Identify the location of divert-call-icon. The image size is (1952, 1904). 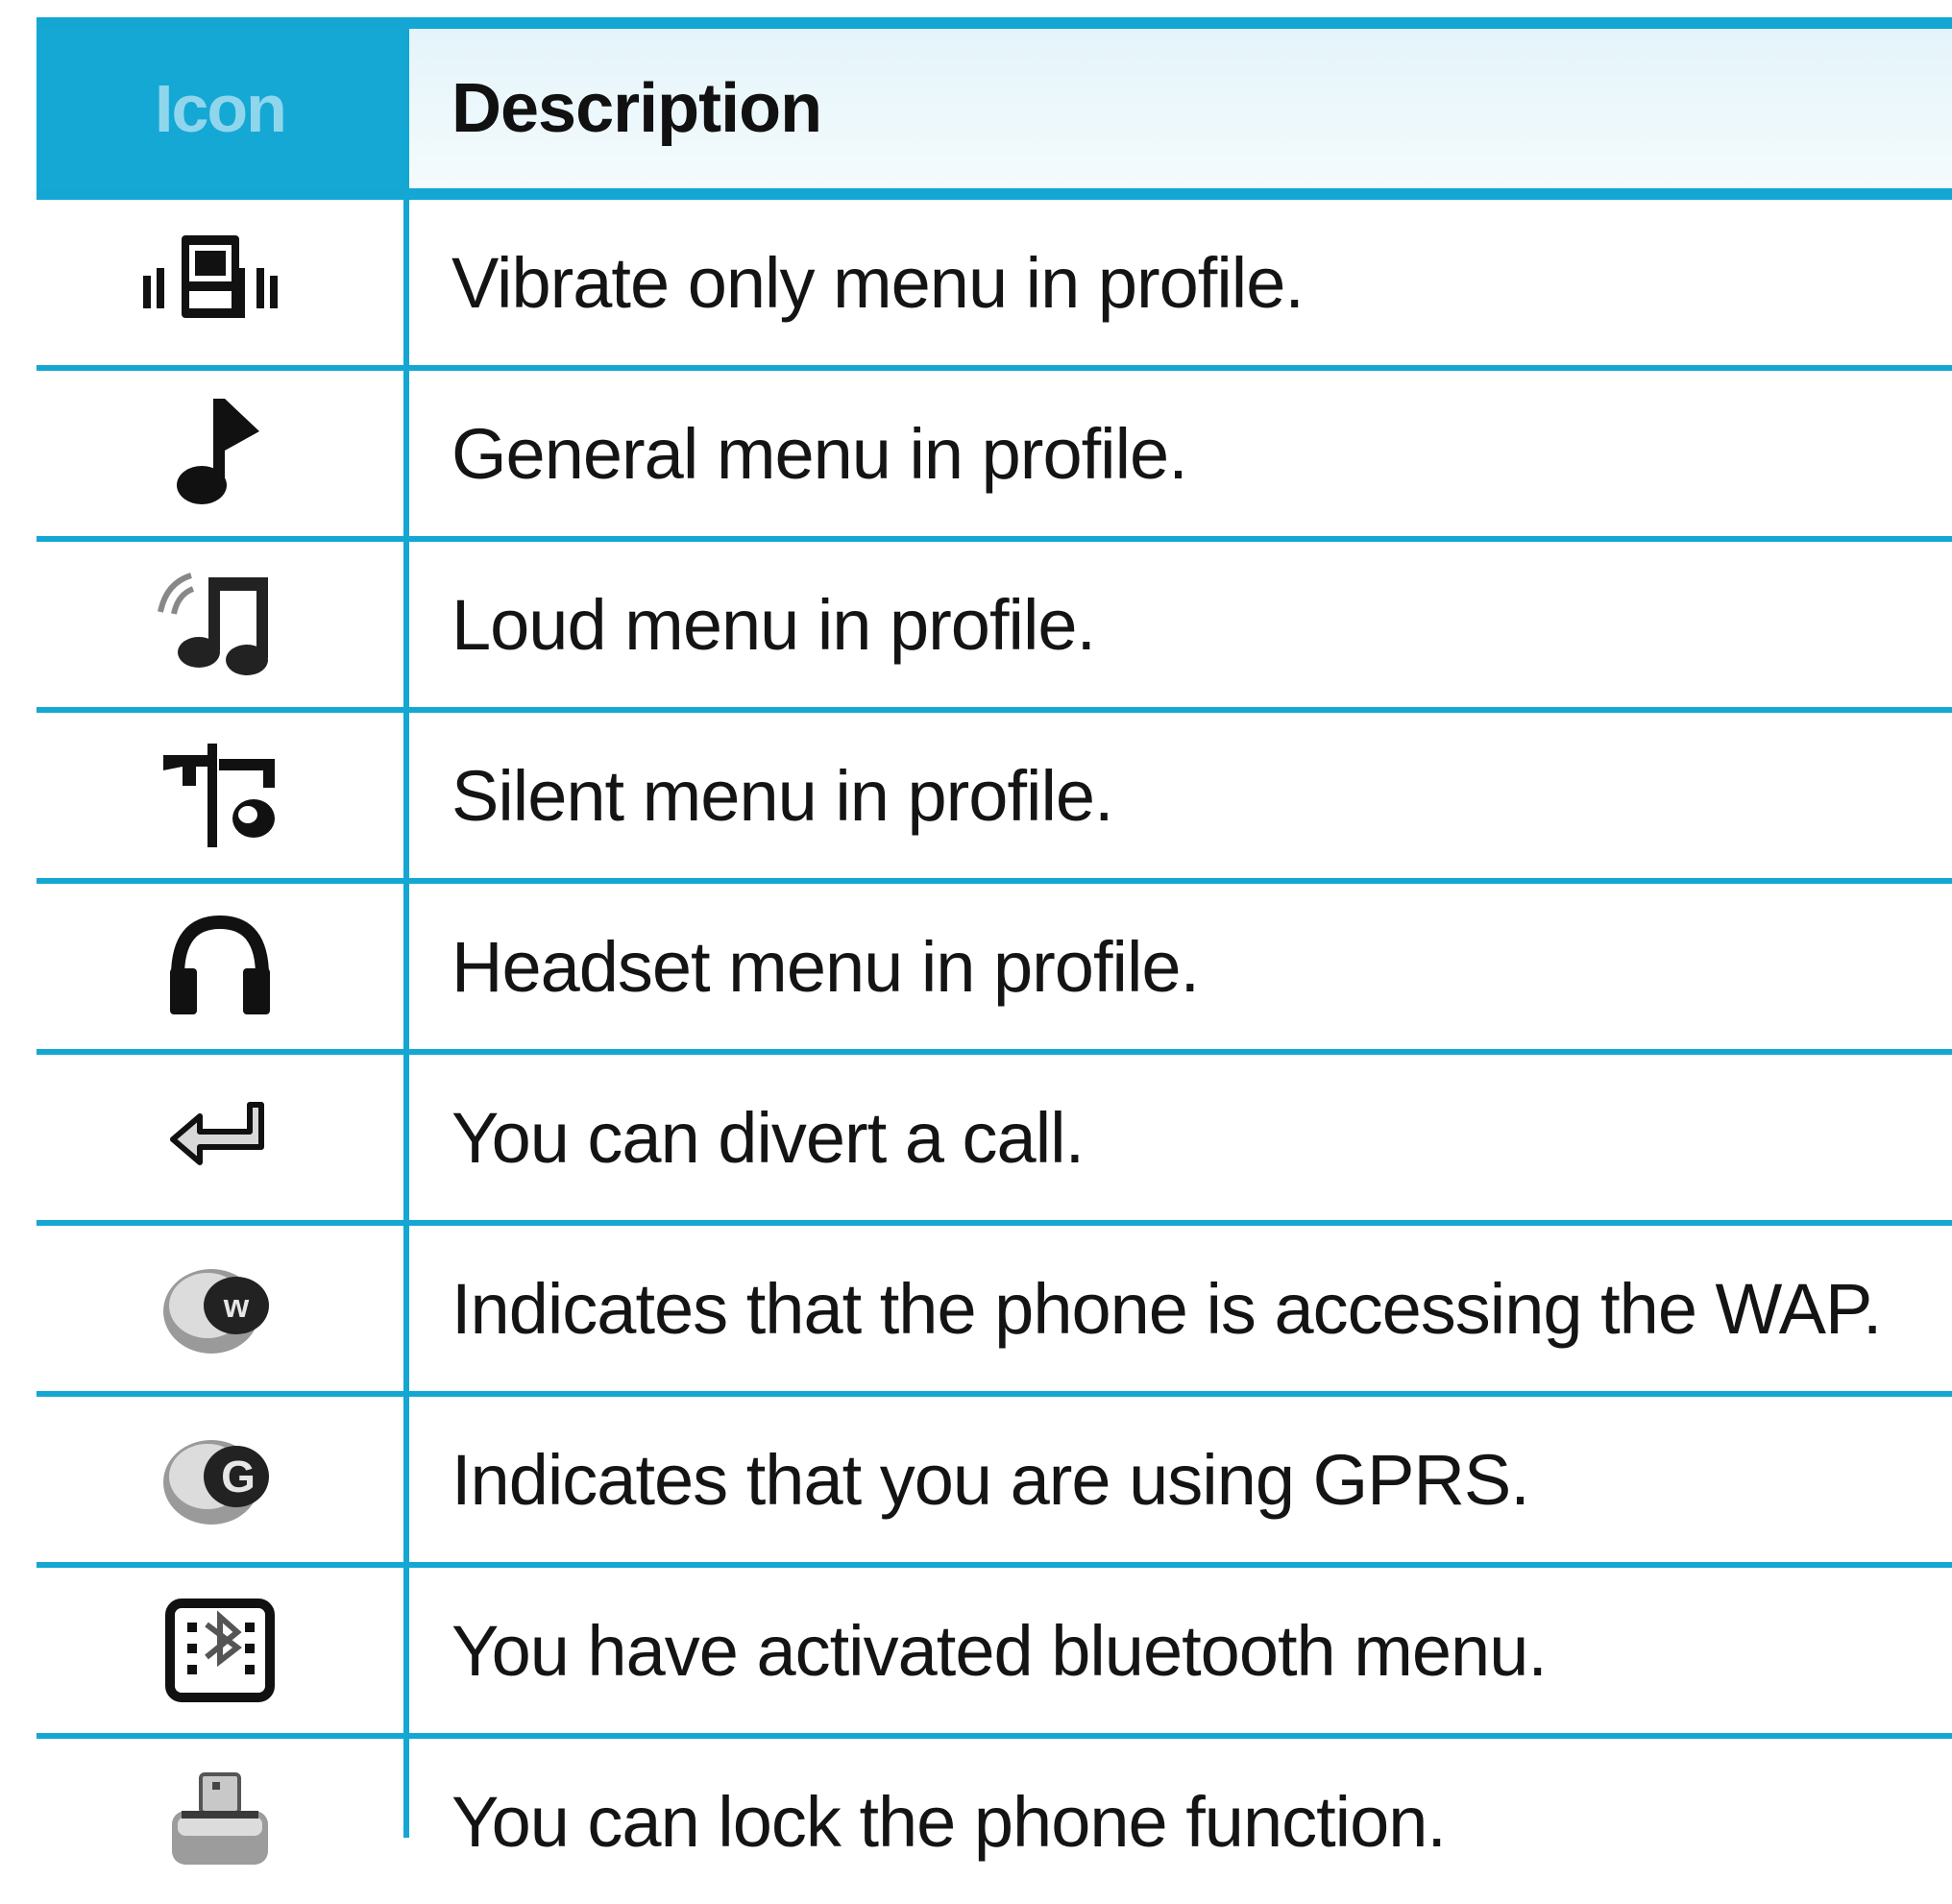
(217, 1134).